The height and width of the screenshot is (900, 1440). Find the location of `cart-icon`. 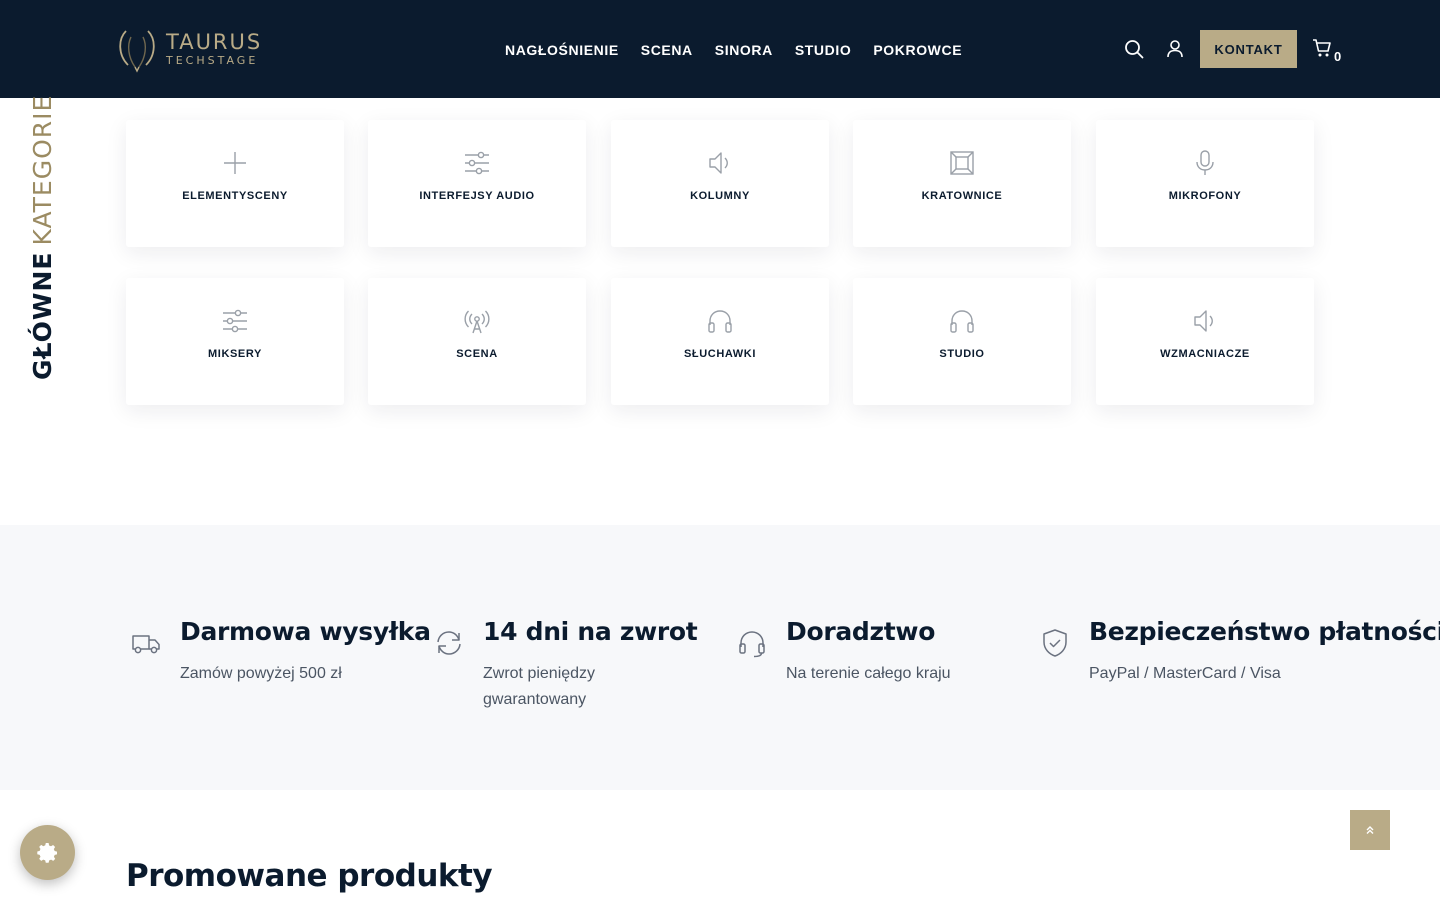

cart-icon is located at coordinates (1322, 48).